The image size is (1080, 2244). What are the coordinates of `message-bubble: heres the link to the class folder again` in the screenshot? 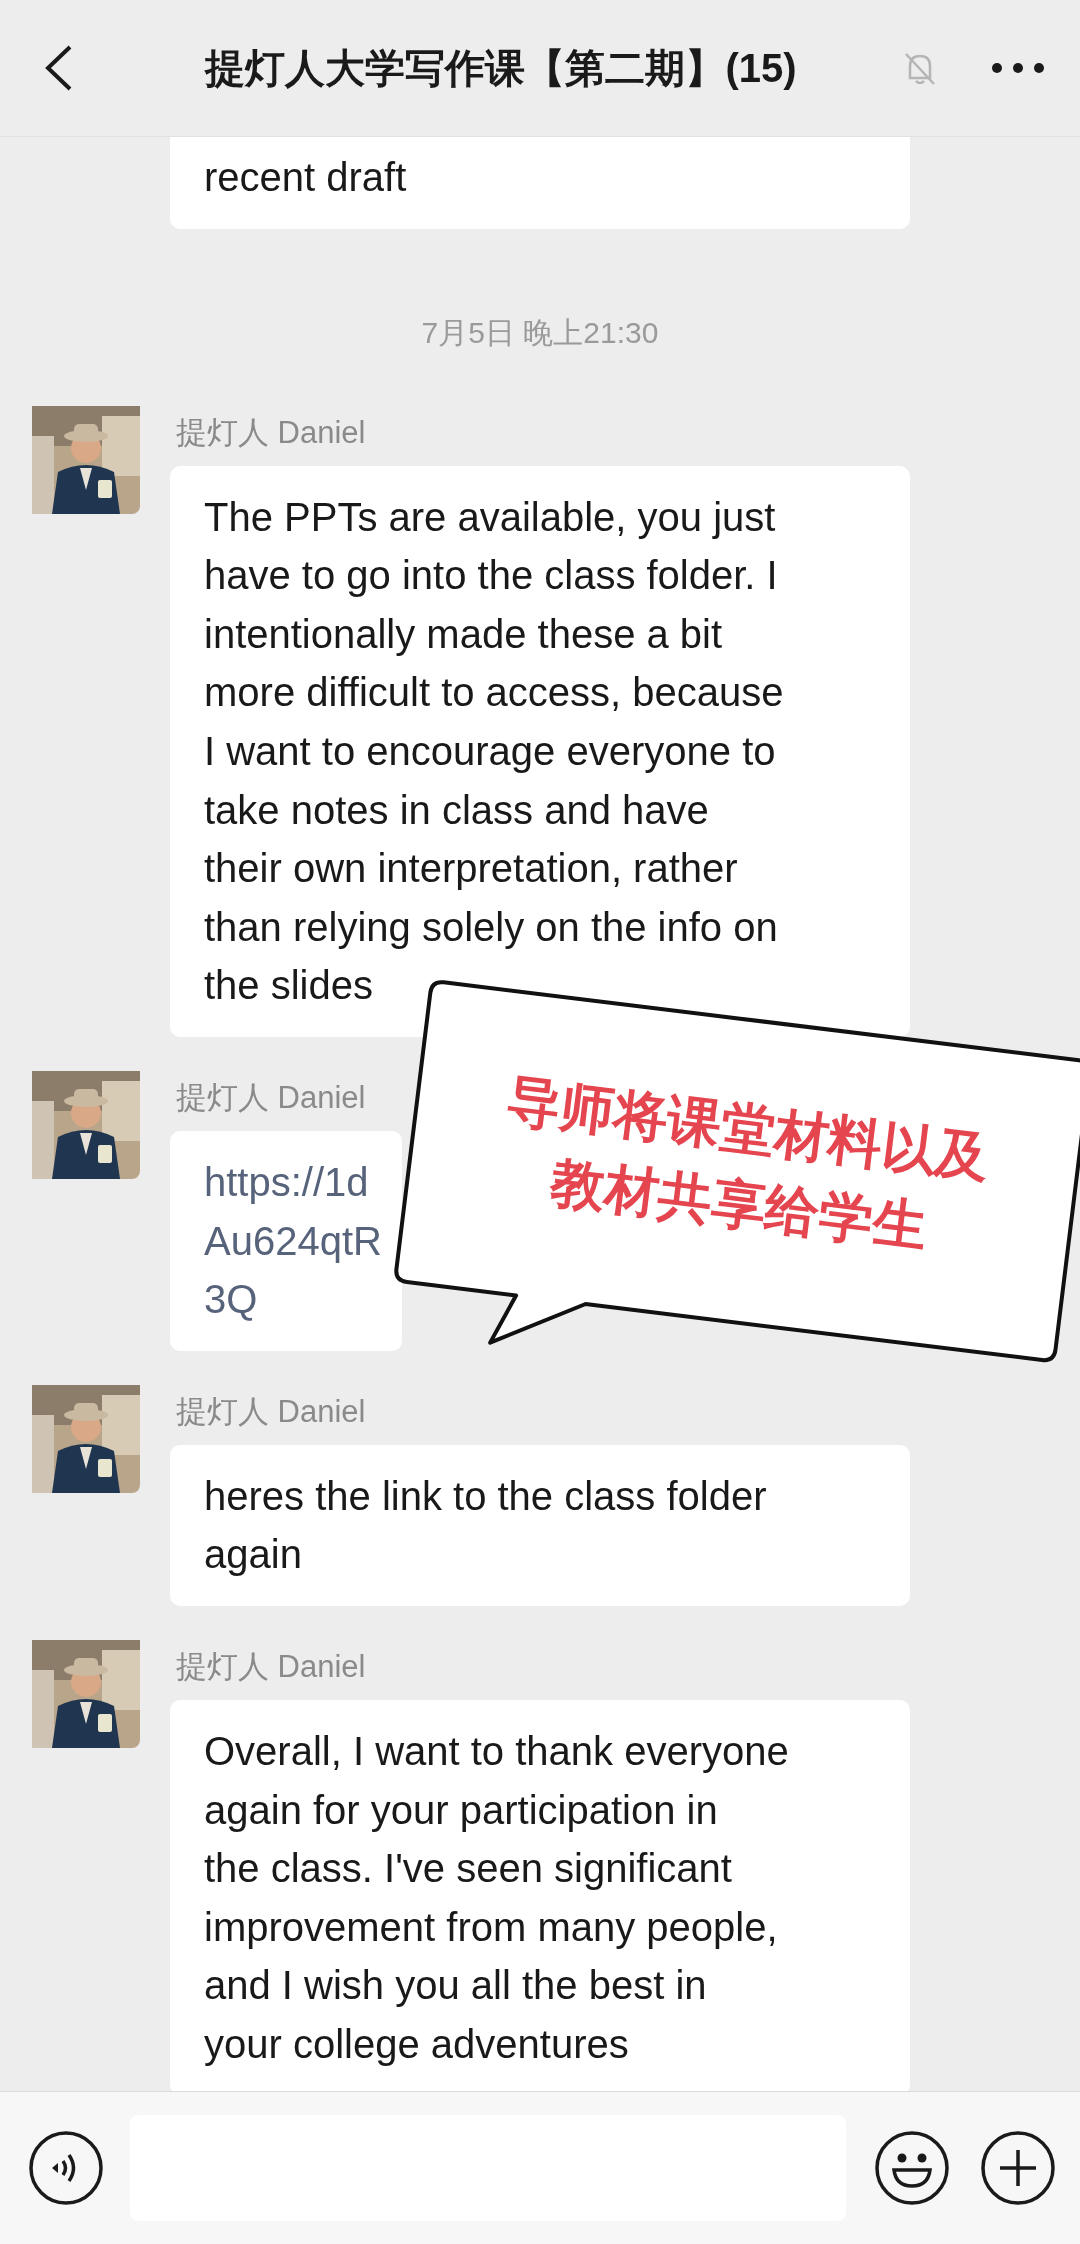 It's located at (540, 1525).